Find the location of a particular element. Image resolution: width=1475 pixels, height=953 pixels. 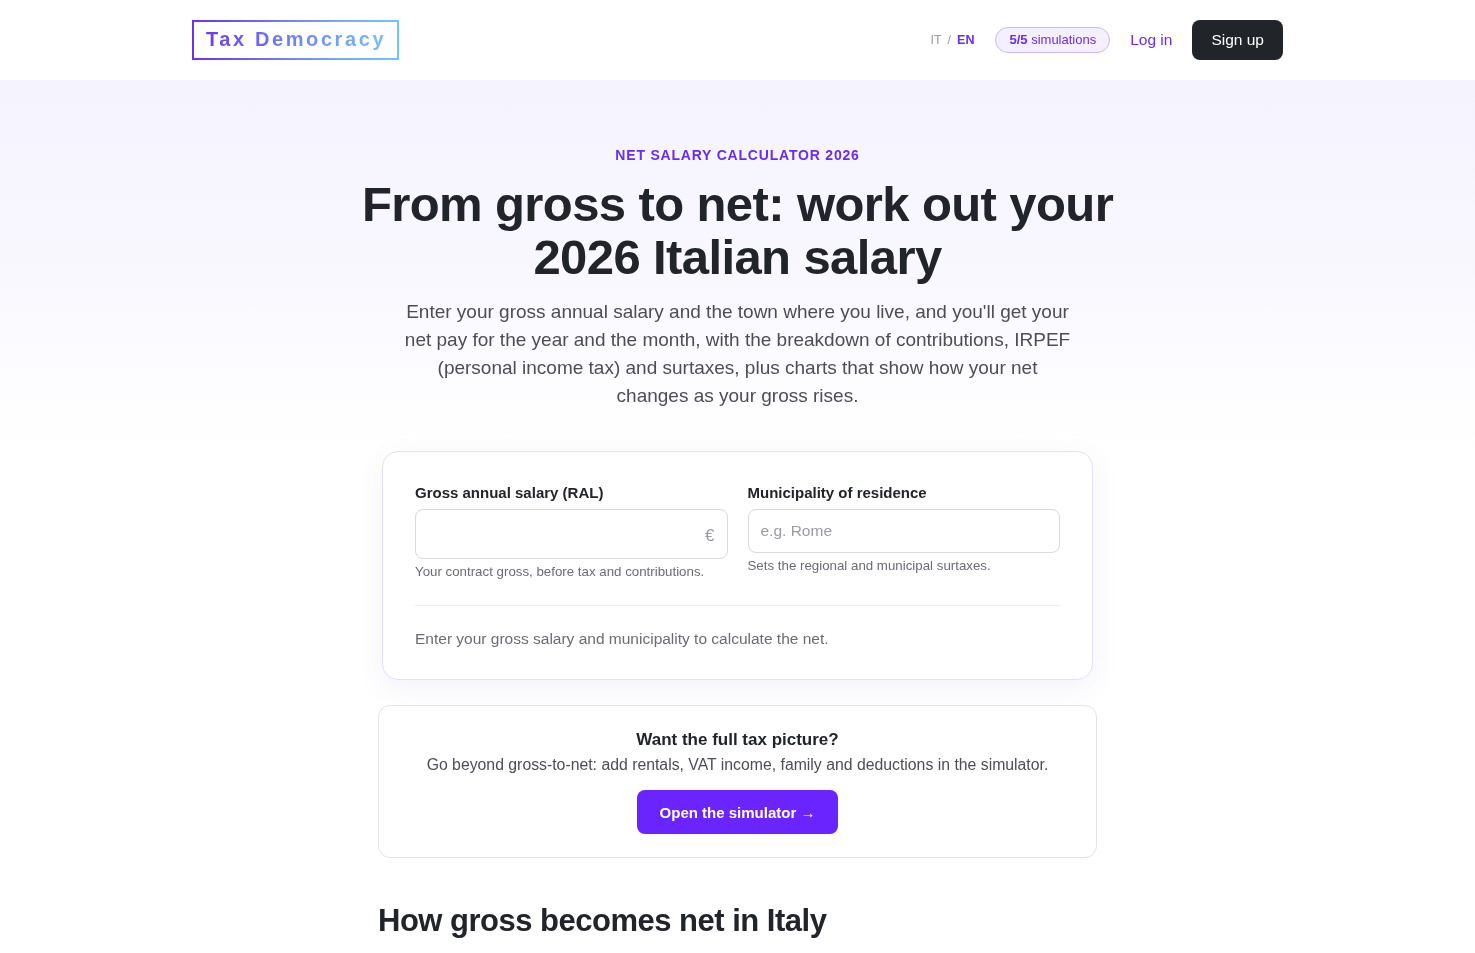

eyebrow-text: NET SALARY CALCULATOR 2026 is located at coordinates (737, 155).